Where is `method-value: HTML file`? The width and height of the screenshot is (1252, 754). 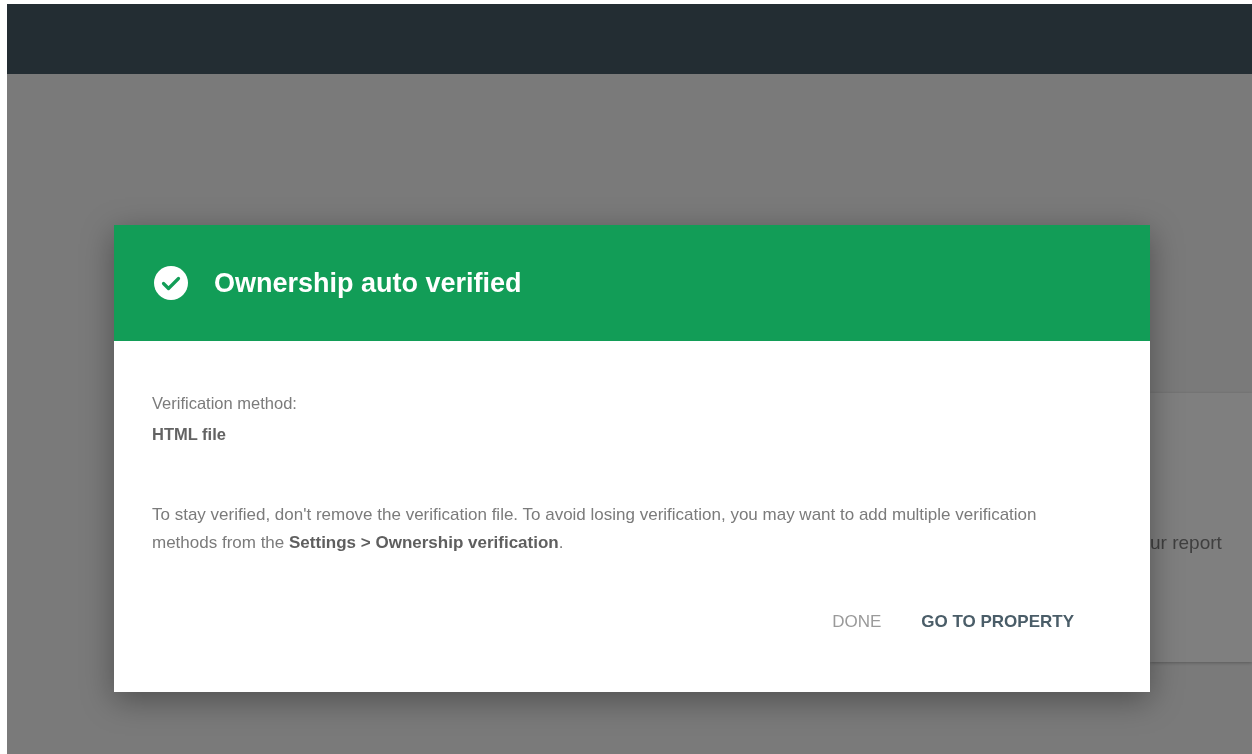
method-value: HTML file is located at coordinates (189, 434).